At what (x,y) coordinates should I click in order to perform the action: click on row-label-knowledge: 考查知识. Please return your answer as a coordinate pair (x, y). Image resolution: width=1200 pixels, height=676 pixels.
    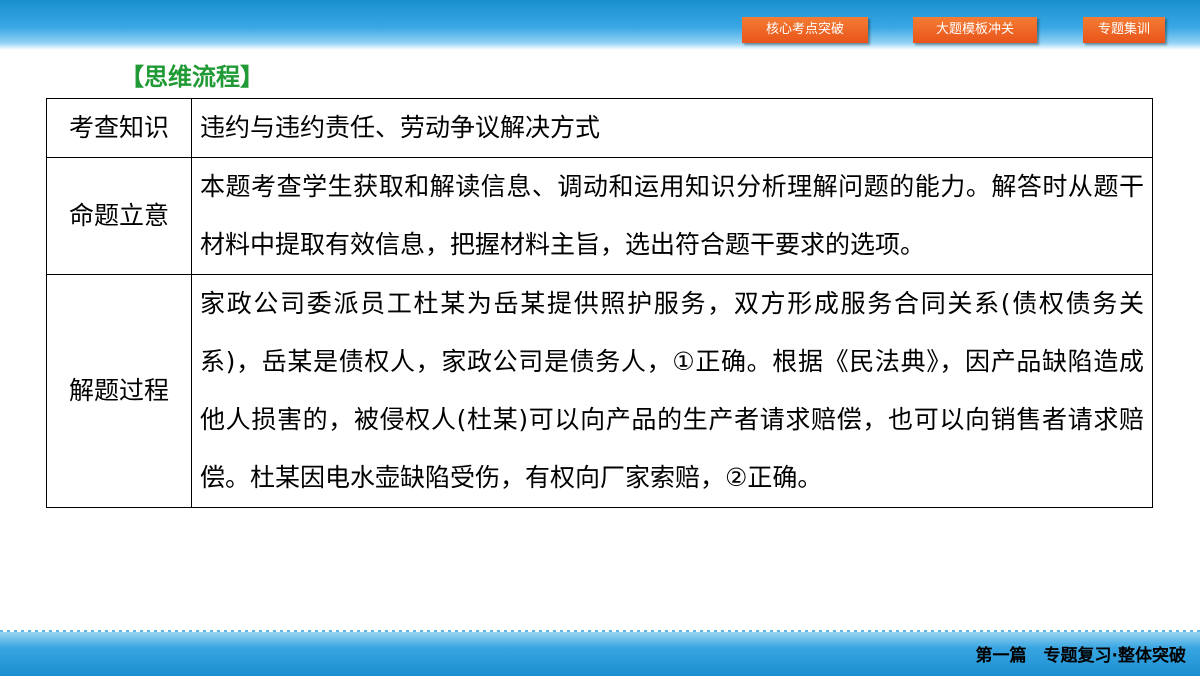
    Looking at the image, I should click on (119, 128).